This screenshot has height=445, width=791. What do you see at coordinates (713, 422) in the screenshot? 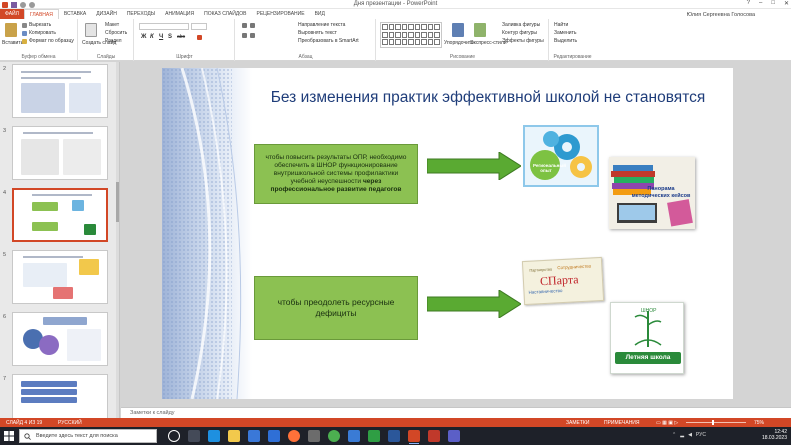
I see `zoom-knob` at bounding box center [713, 422].